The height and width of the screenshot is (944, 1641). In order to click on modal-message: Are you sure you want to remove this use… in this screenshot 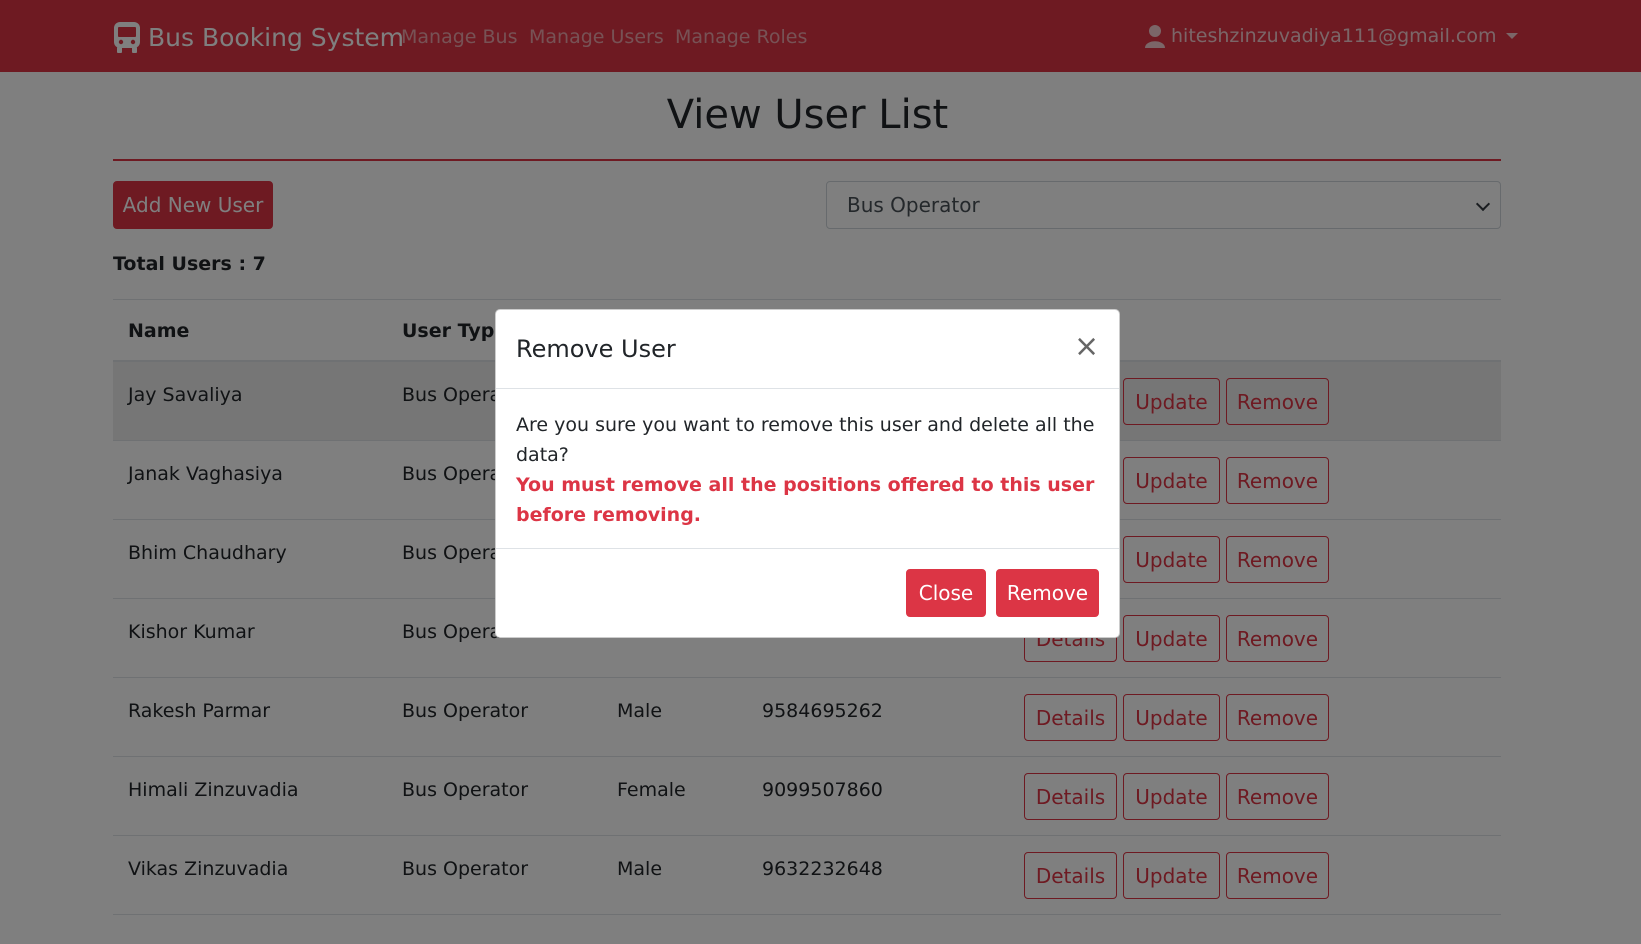, I will do `click(805, 440)`.